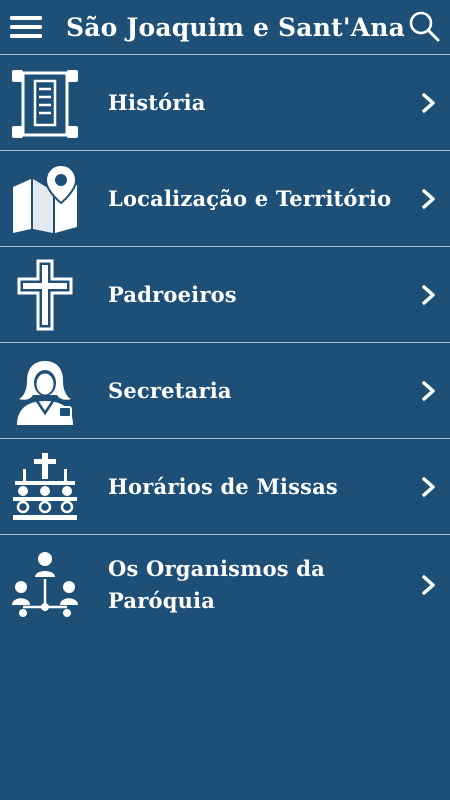  I want to click on menu-item-organismos: Os Organismos da Paróquia, so click(225, 585).